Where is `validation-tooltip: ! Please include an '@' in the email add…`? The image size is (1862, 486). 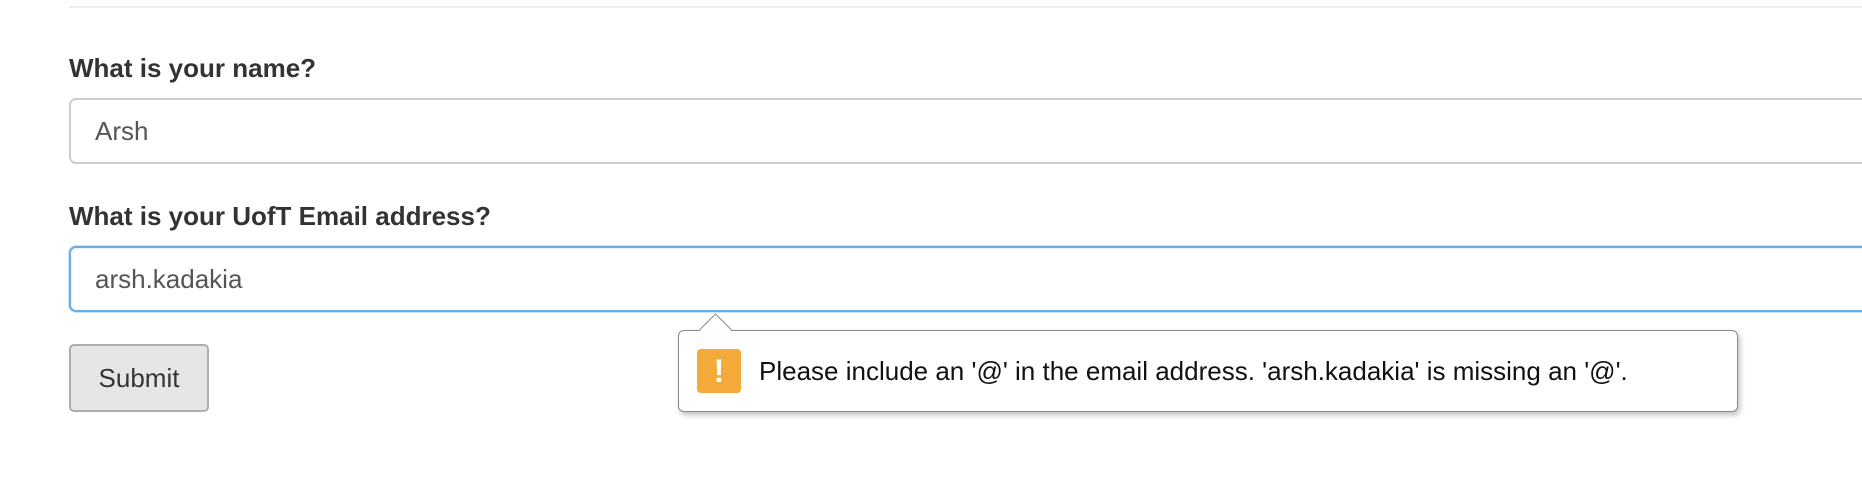 validation-tooltip: ! Please include an '@' in the email add… is located at coordinates (1208, 362).